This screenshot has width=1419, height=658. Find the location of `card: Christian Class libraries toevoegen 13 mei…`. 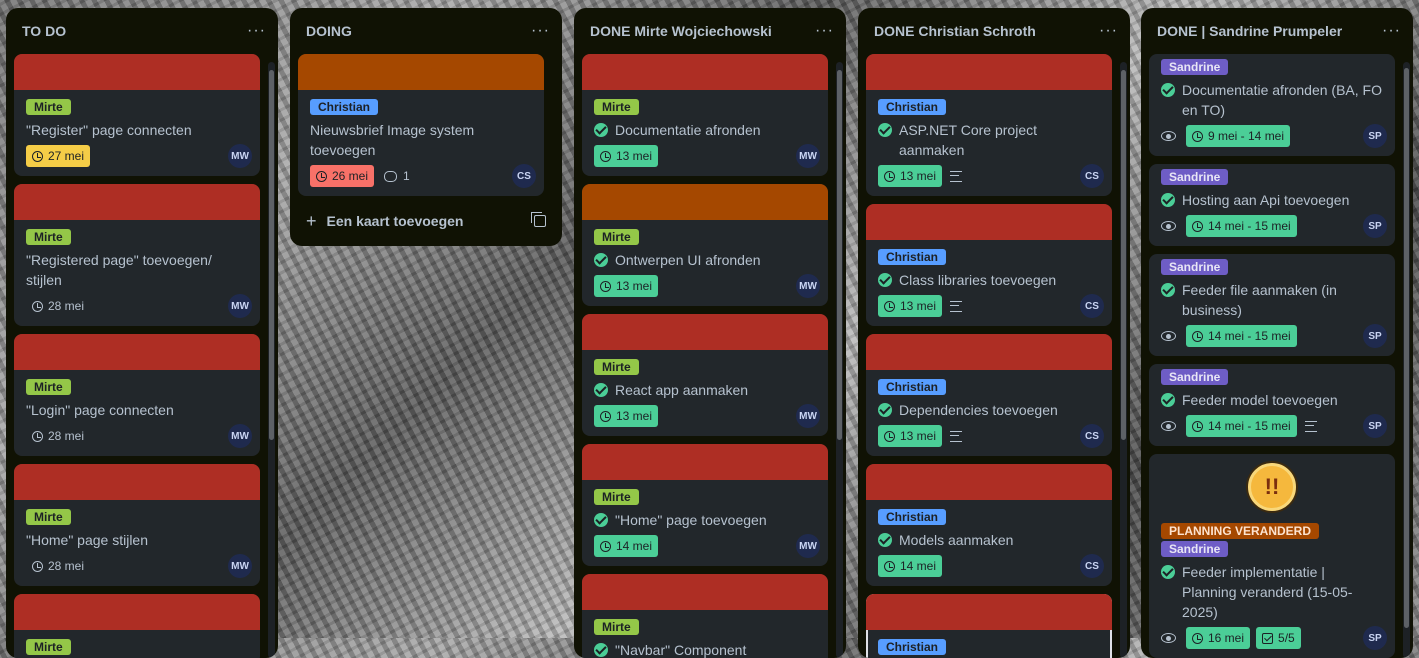

card: Christian Class libraries toevoegen 13 mei… is located at coordinates (989, 265).